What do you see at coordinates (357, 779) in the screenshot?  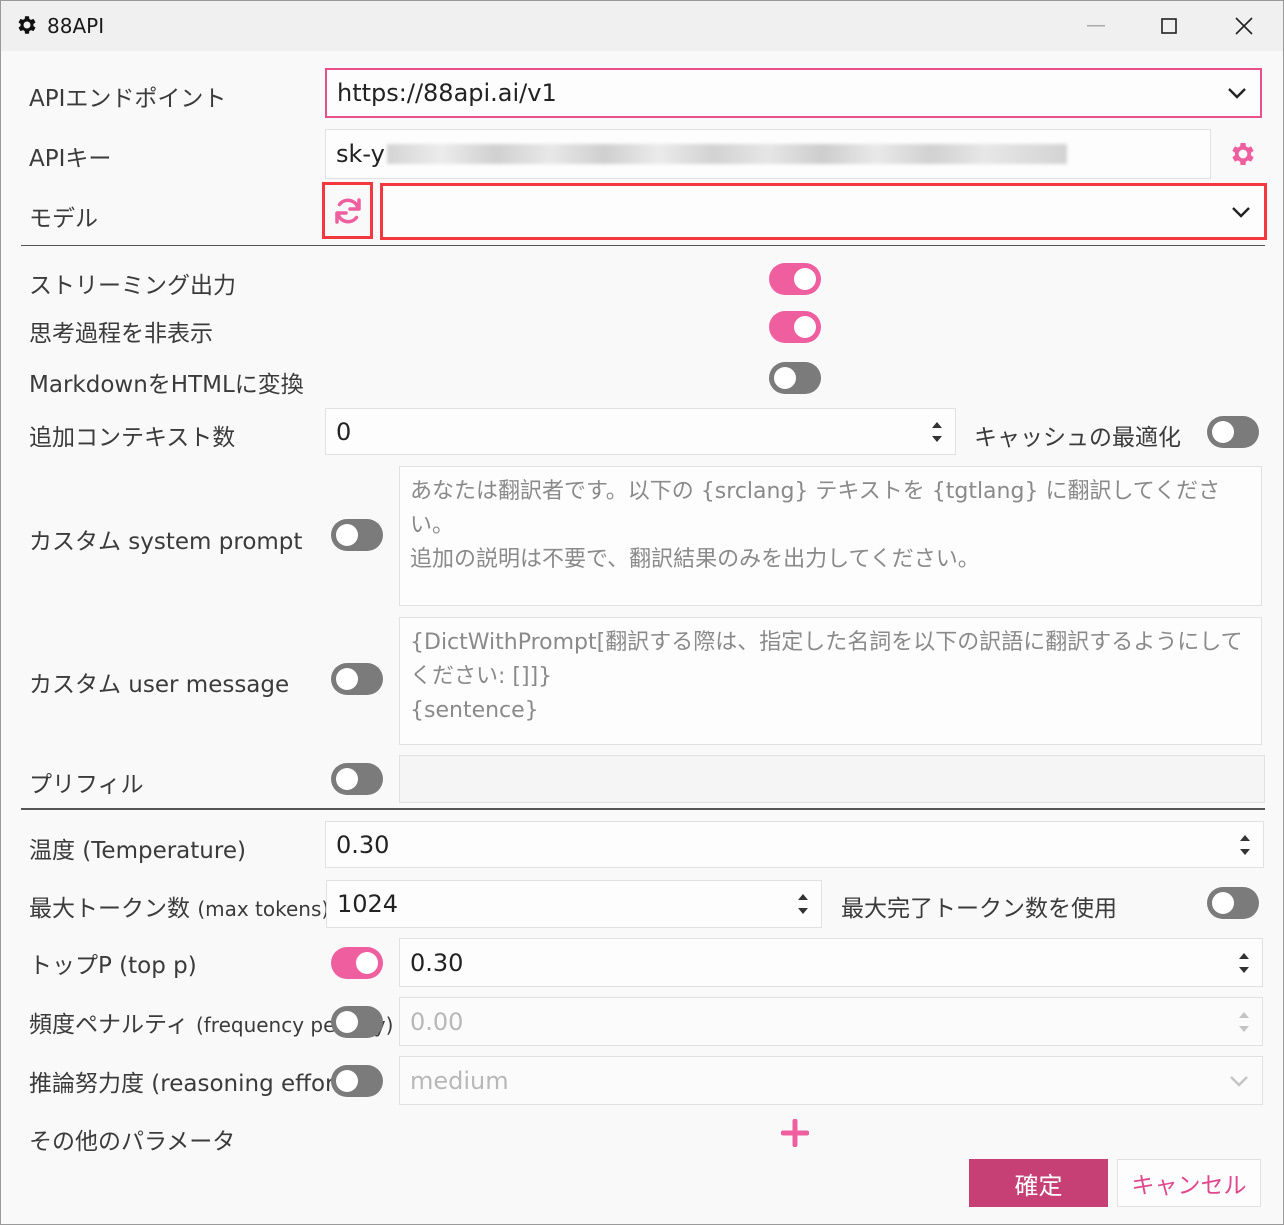 I see `prefill-toggle` at bounding box center [357, 779].